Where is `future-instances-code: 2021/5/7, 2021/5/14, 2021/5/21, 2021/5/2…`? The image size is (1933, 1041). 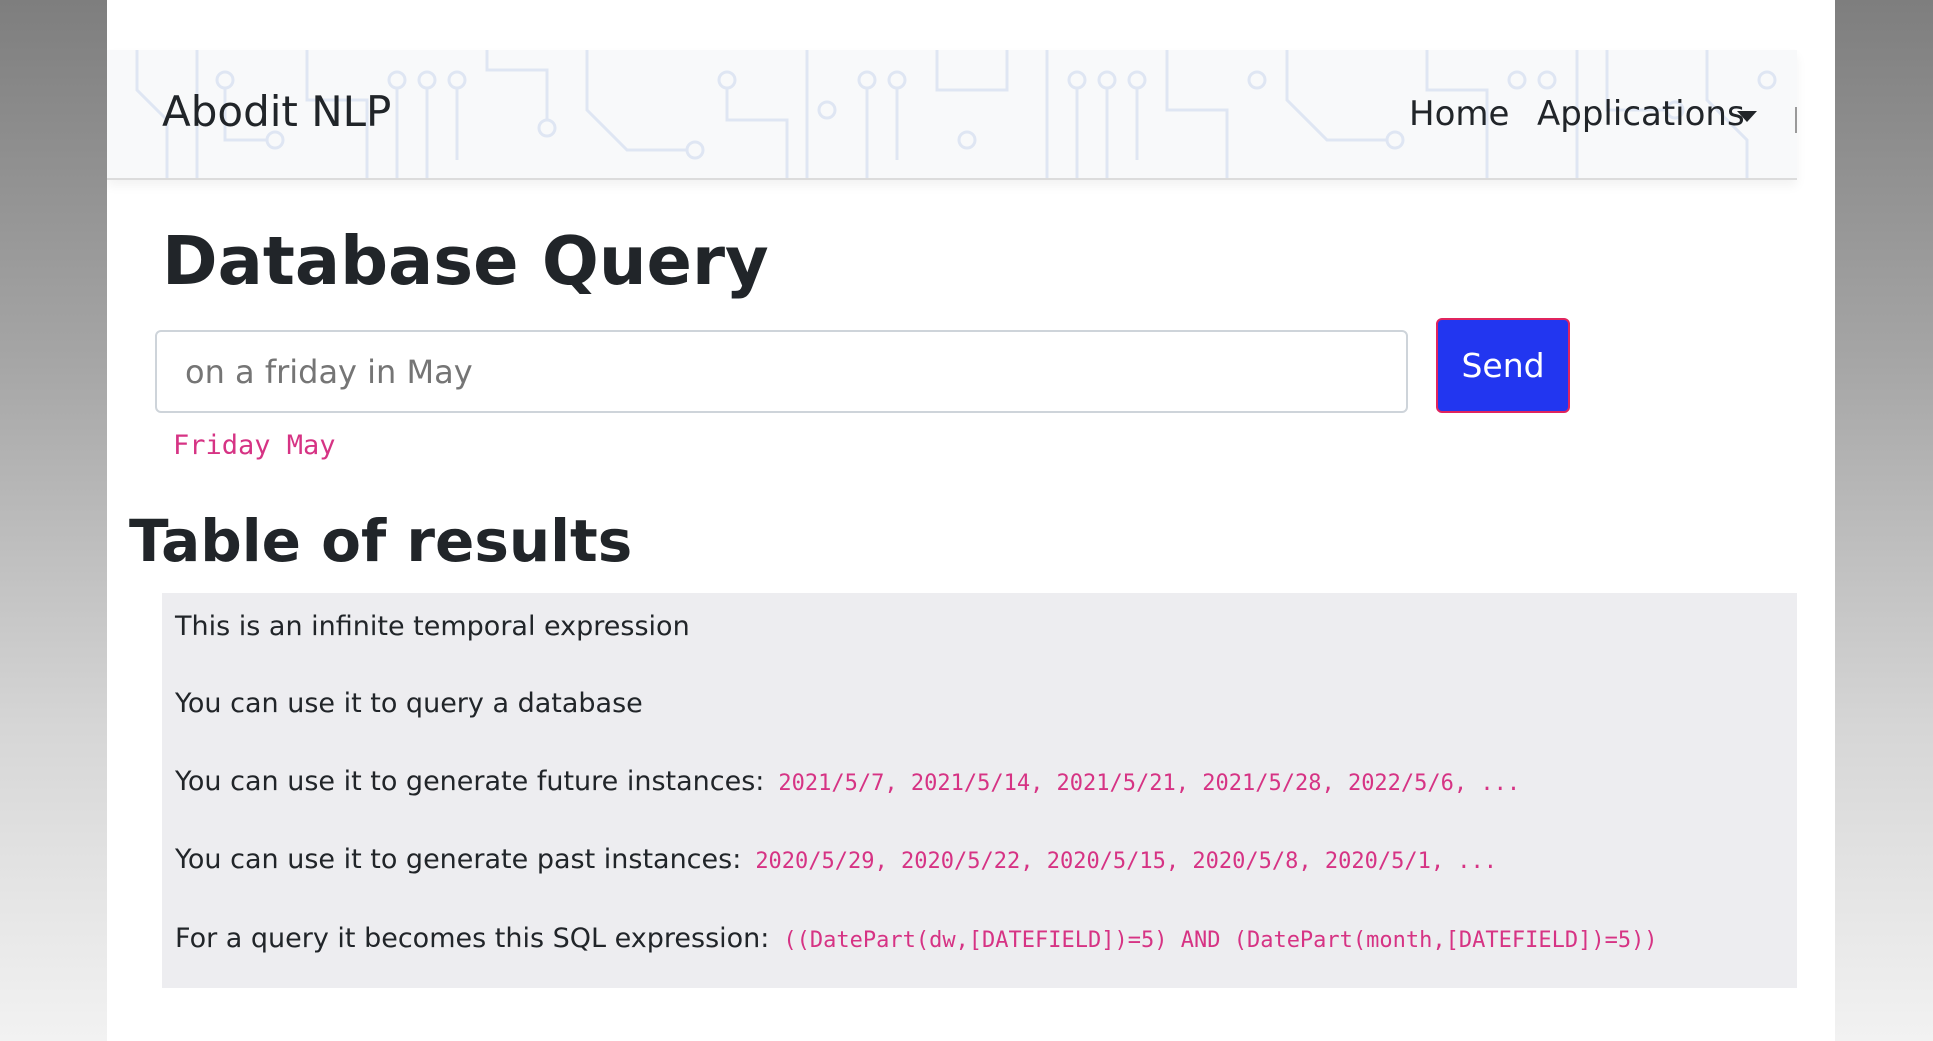 future-instances-code: 2021/5/7, 2021/5/14, 2021/5/21, 2021/5/2… is located at coordinates (1149, 783).